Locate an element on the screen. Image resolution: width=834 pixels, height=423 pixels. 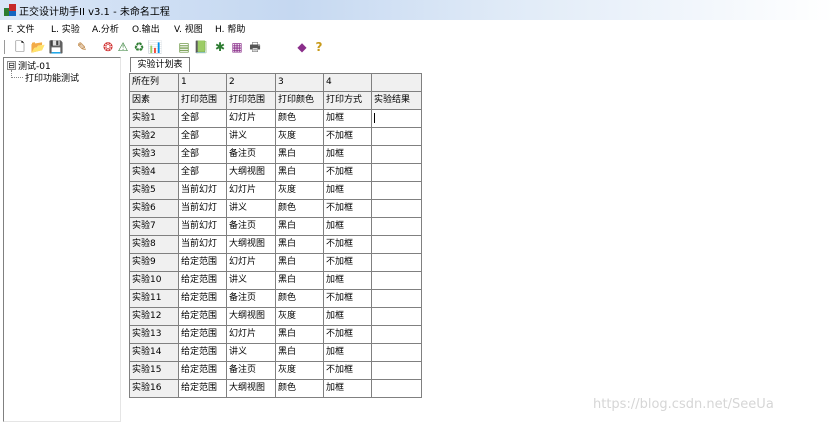
column-header-cell: 1 is located at coordinates (202, 82).